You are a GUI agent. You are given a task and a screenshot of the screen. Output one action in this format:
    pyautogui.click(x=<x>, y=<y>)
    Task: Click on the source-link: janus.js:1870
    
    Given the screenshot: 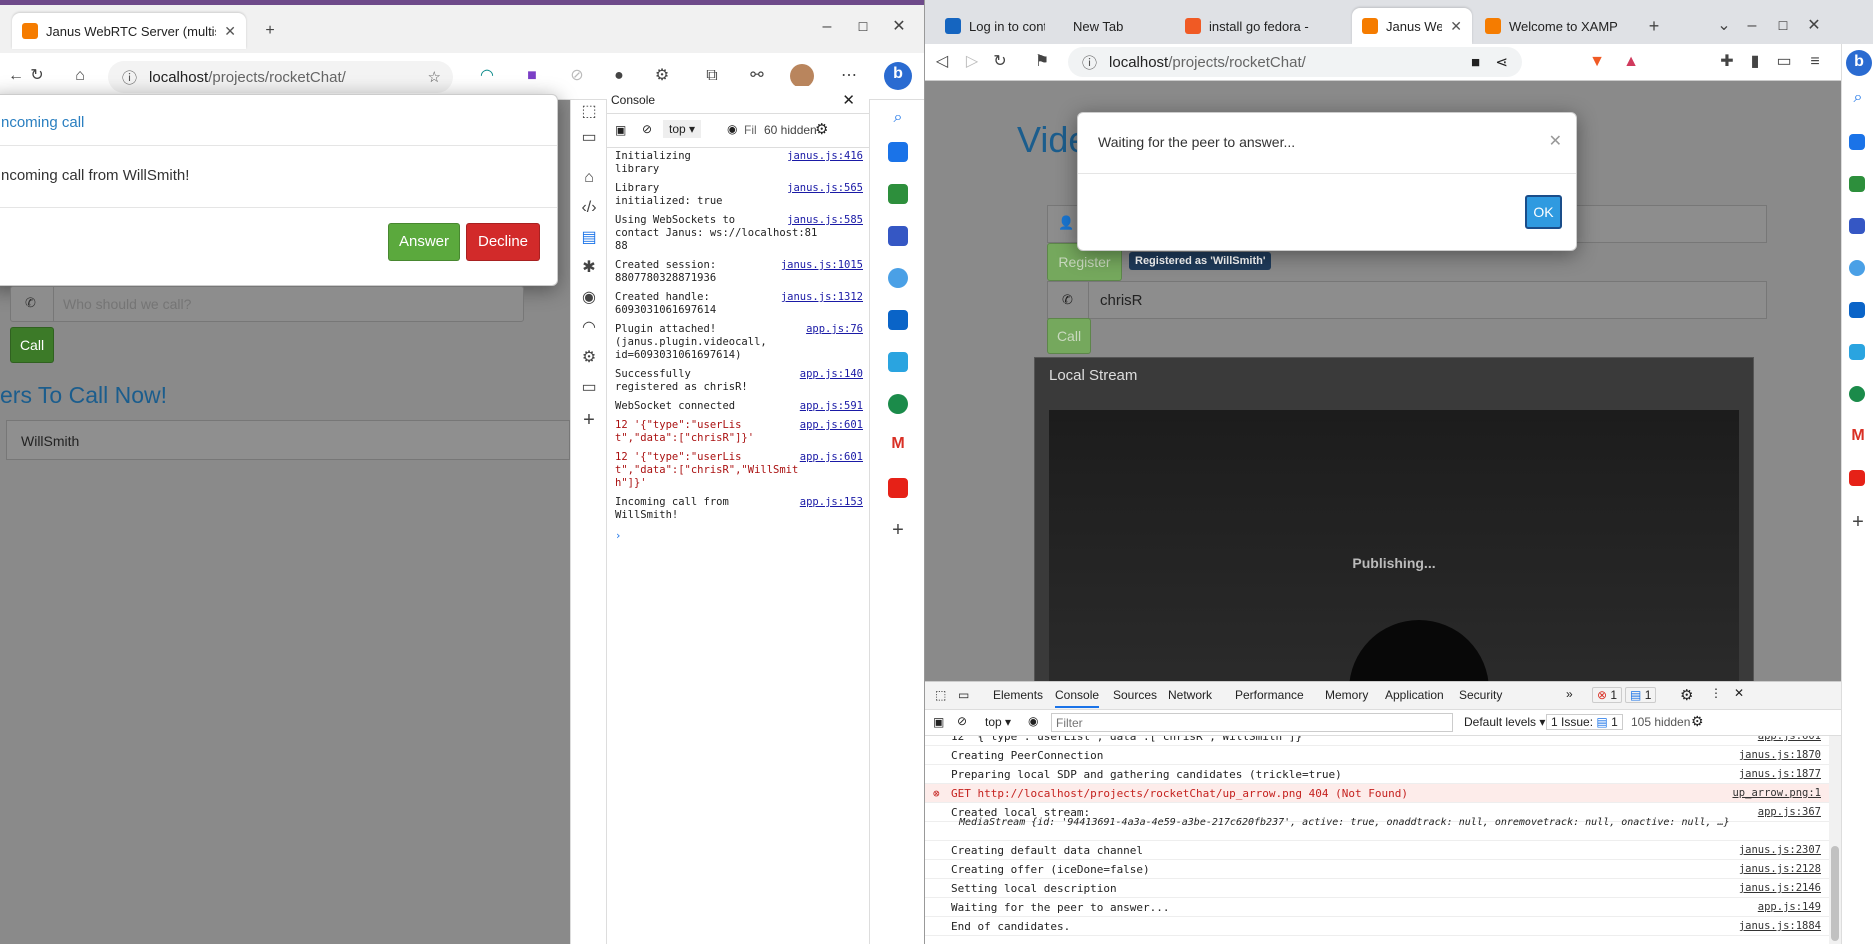 What is the action you would take?
    pyautogui.click(x=1780, y=755)
    